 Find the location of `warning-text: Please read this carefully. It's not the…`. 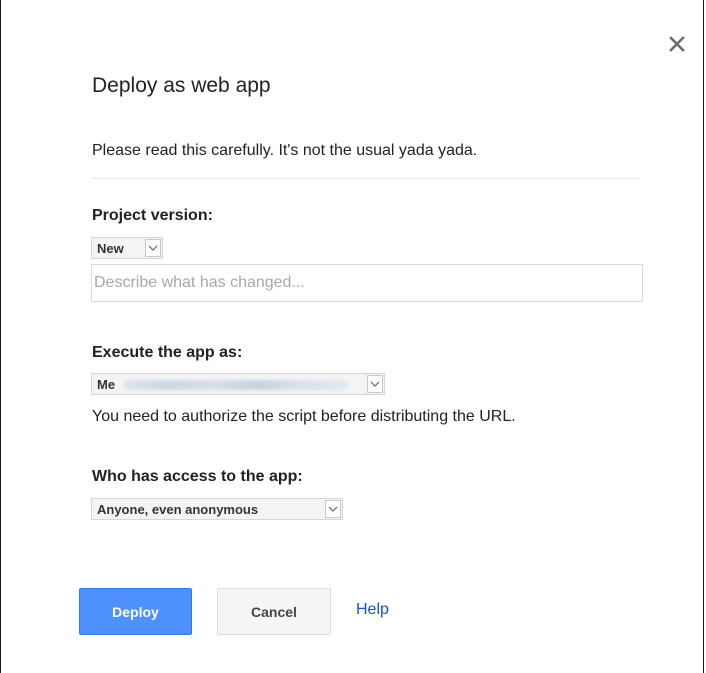

warning-text: Please read this carefully. It's not the… is located at coordinates (285, 150).